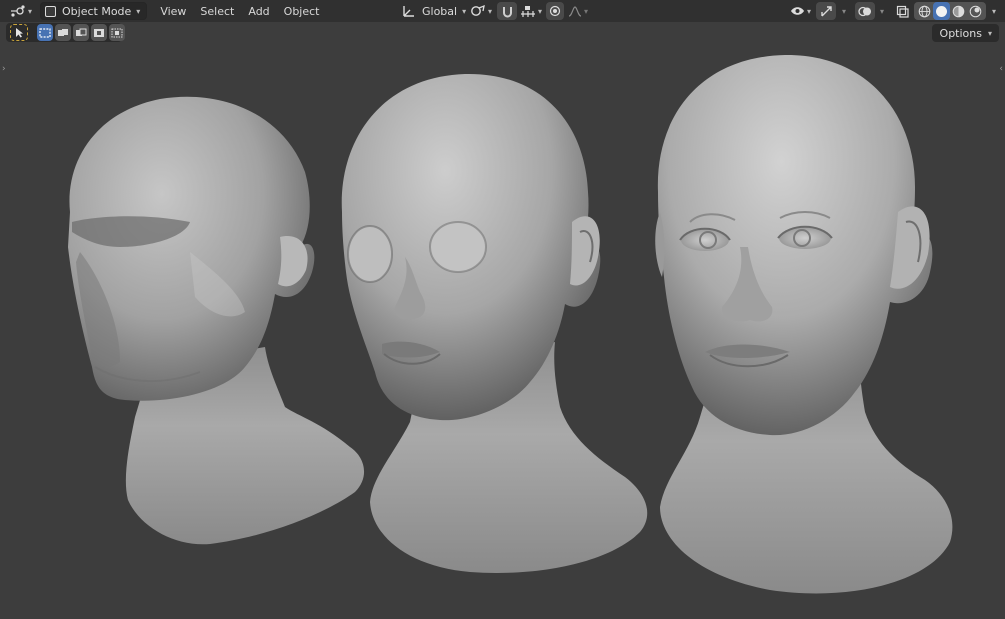  I want to click on snap-increment-icon, so click(528, 11).